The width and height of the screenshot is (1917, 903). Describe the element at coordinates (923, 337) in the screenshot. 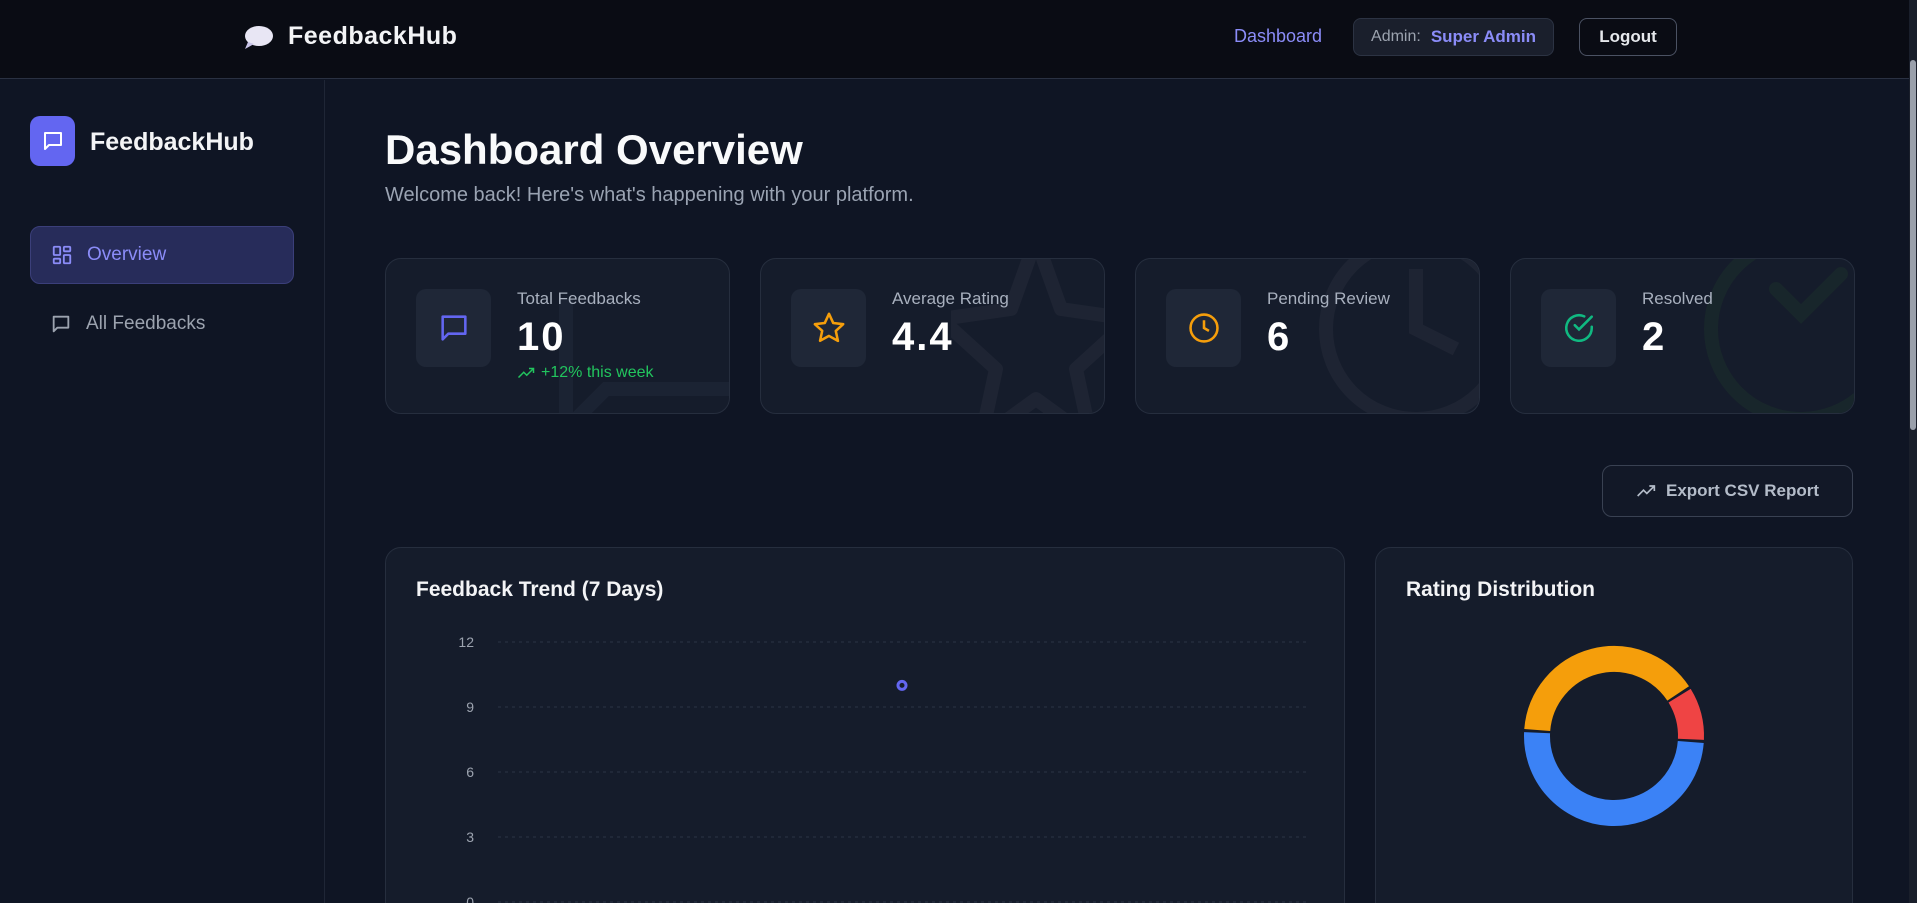

I see `stat-value: 4.4` at that location.